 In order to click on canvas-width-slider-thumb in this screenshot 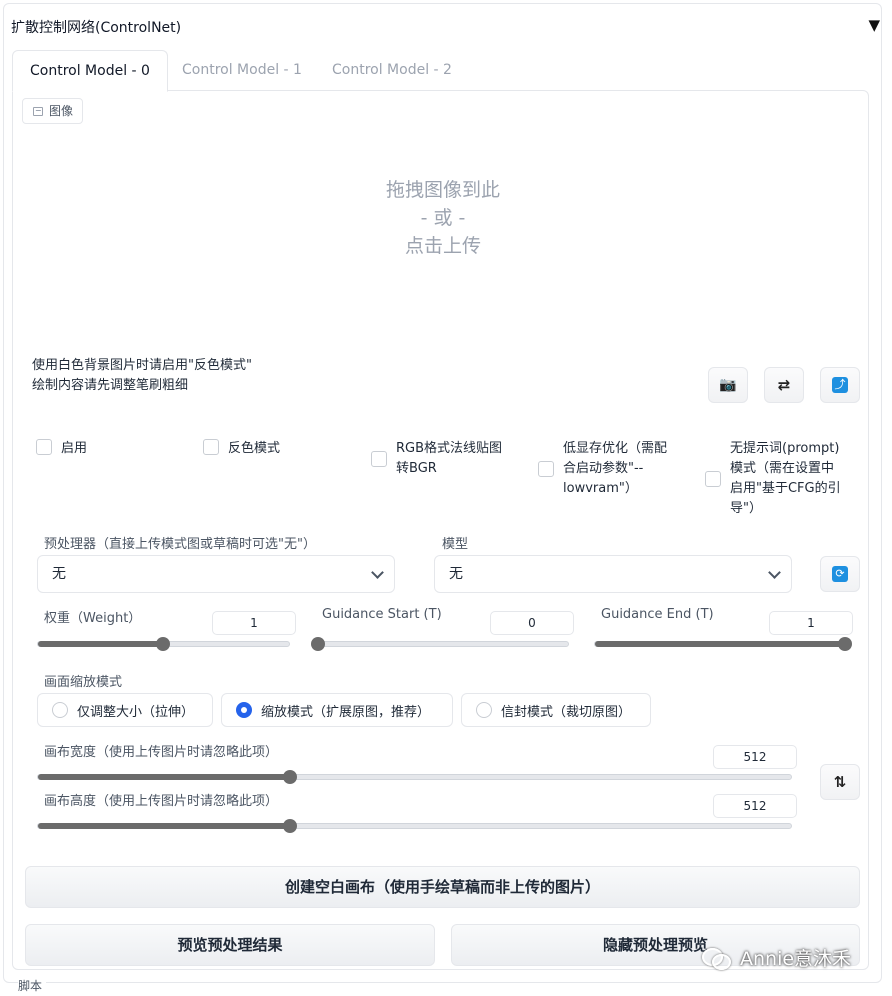, I will do `click(290, 777)`.